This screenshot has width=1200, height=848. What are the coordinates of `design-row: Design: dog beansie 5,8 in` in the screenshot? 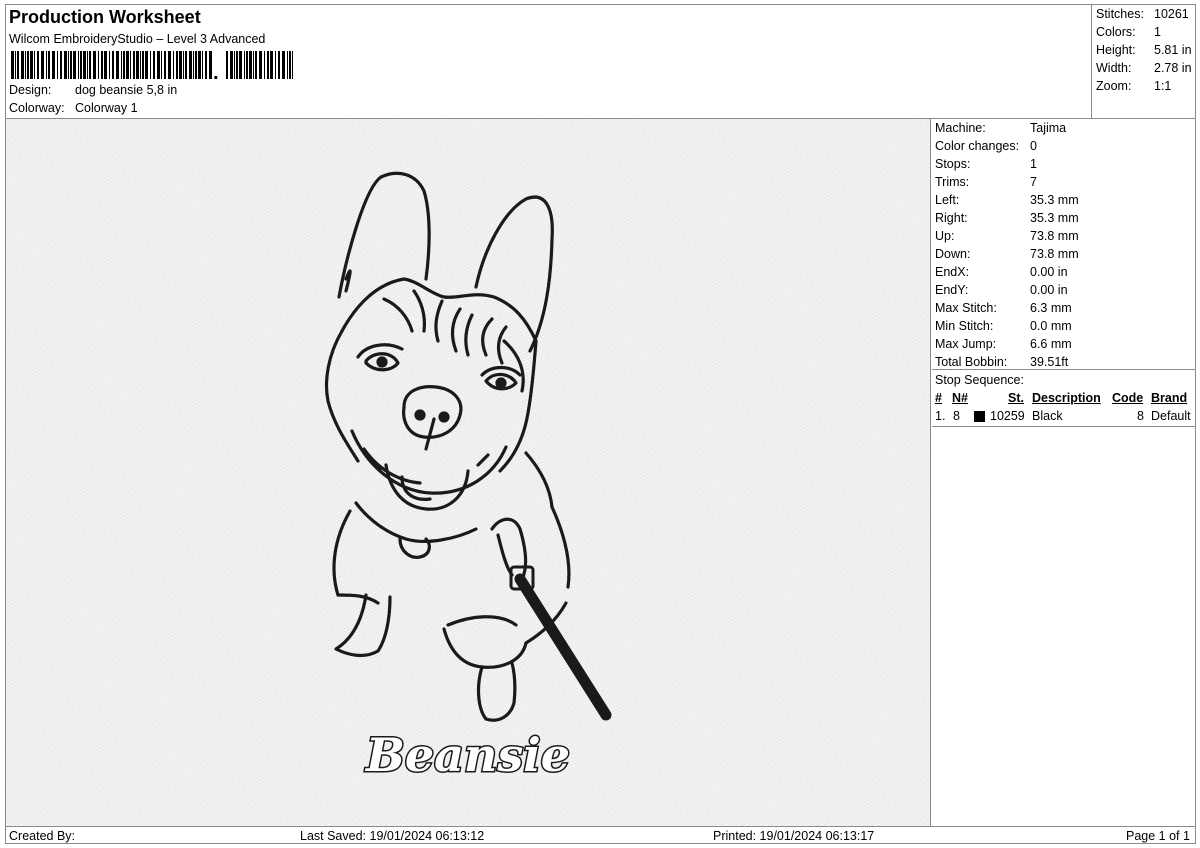 It's located at (93, 90).